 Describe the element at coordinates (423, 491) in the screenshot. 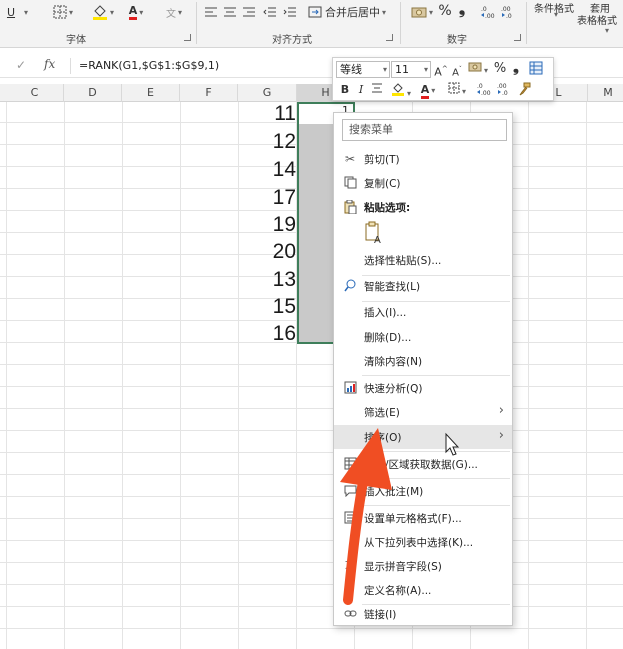

I see `menu-item-insert-comment: 插入批注(M)` at that location.